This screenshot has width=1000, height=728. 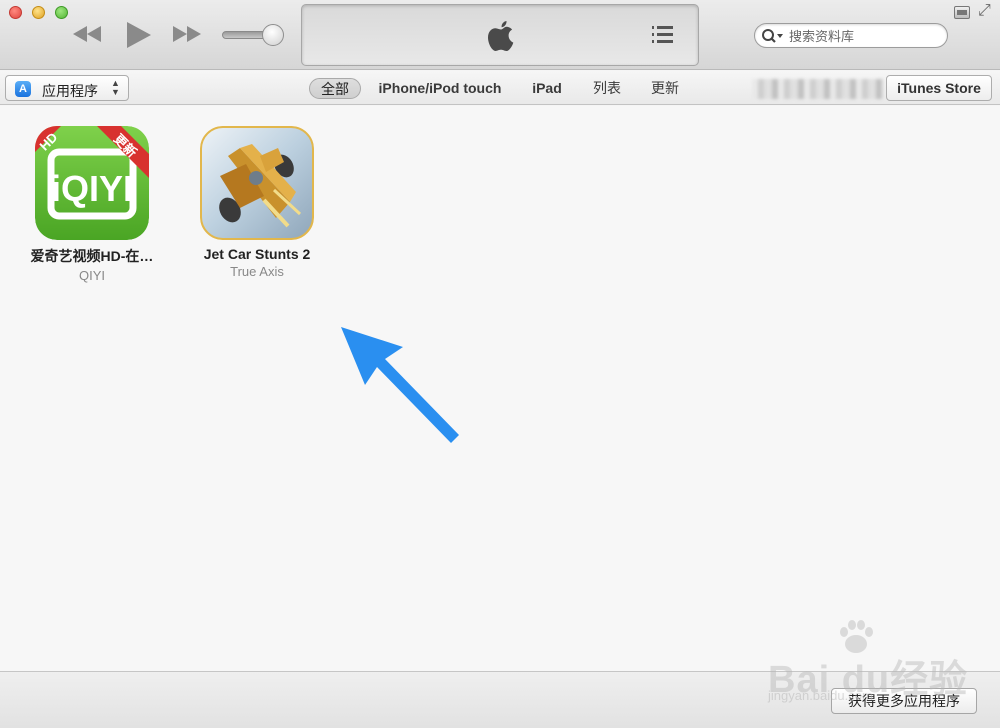 What do you see at coordinates (984, 11) in the screenshot?
I see `fullscreen-icon: ⤢` at bounding box center [984, 11].